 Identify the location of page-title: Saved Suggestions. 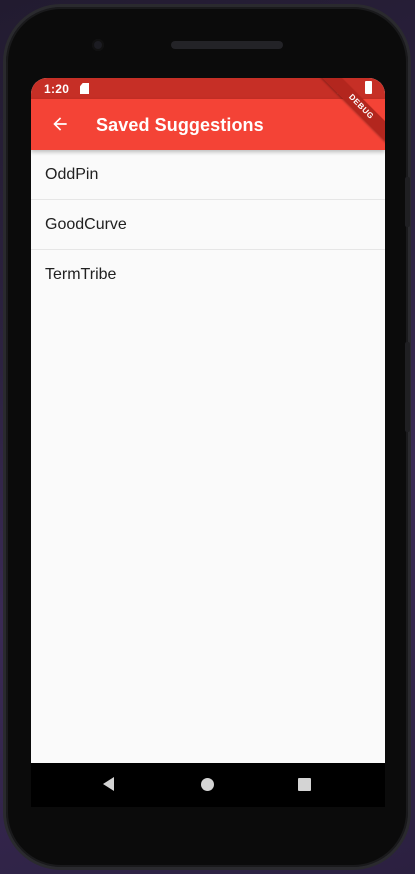
(180, 125).